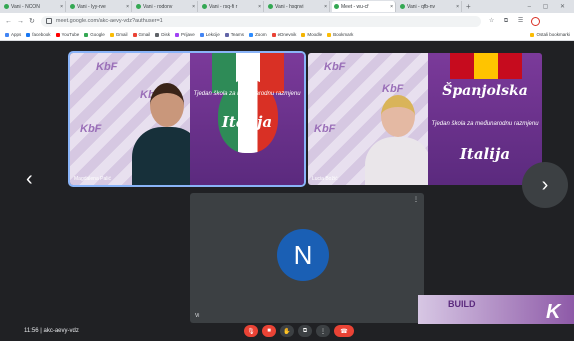 Image resolution: width=574 pixels, height=341 pixels. I want to click on bookmark-icon, so click(201, 34).